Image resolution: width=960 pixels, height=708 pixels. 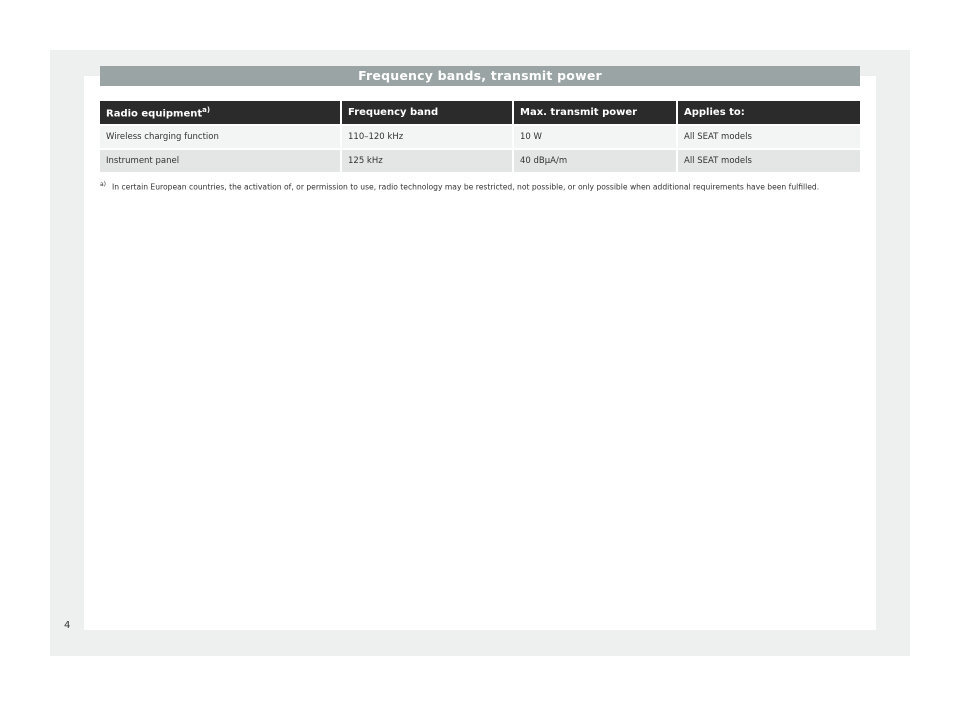 I want to click on footnote-marker: a), so click(x=103, y=184).